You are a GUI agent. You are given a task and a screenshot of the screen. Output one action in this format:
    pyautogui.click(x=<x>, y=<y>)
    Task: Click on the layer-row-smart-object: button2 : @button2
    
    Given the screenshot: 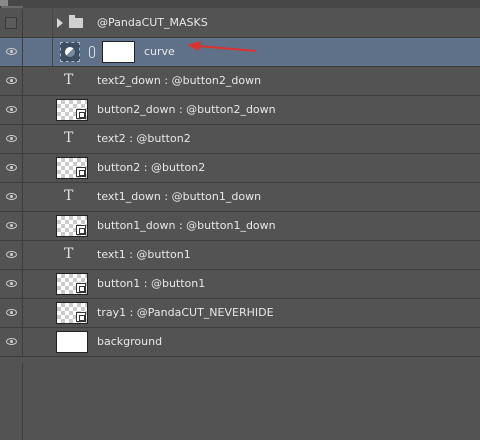 What is the action you would take?
    pyautogui.click(x=240, y=168)
    